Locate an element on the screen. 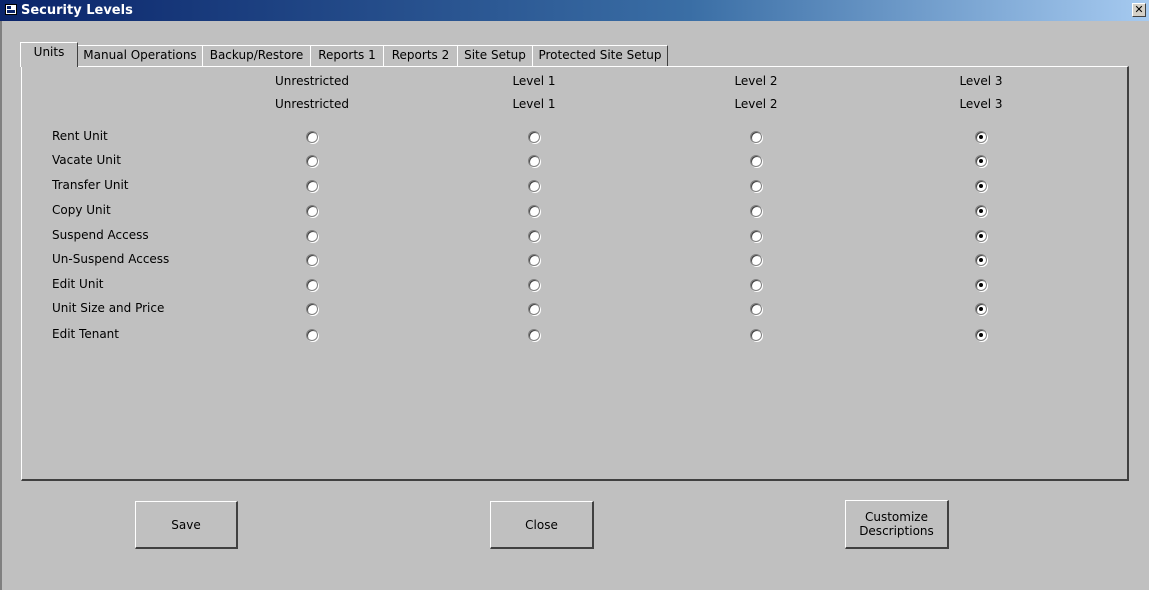 The image size is (1149, 590). close-button: Close is located at coordinates (542, 525).